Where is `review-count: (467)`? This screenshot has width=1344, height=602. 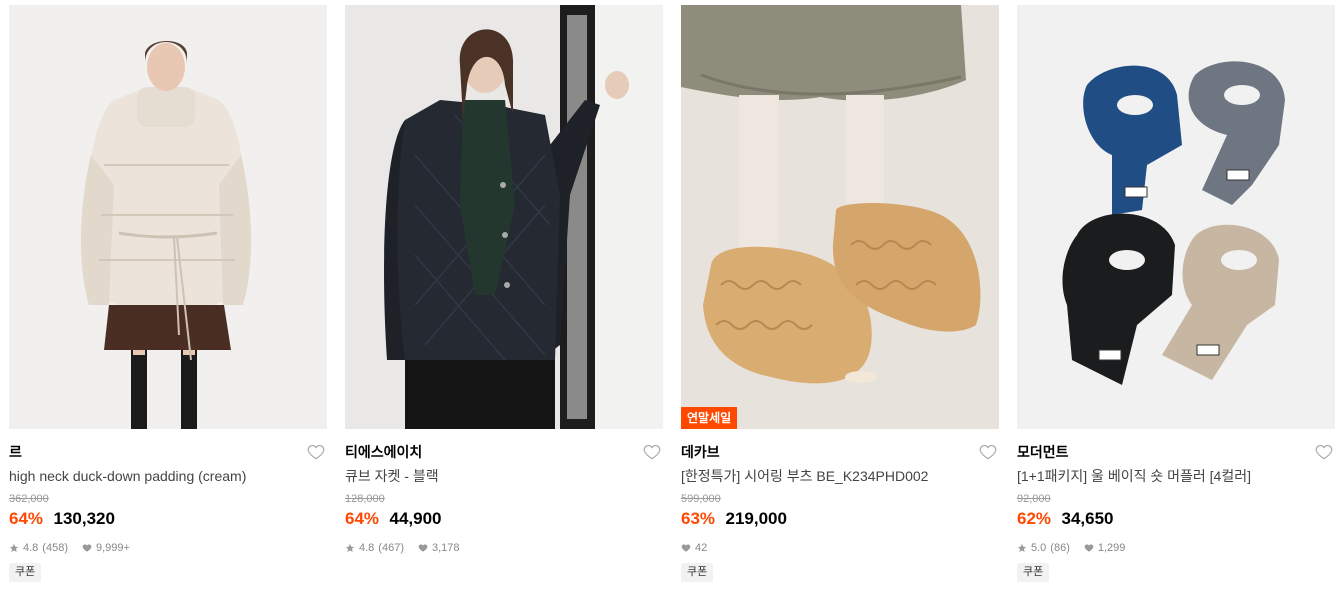 review-count: (467) is located at coordinates (391, 548).